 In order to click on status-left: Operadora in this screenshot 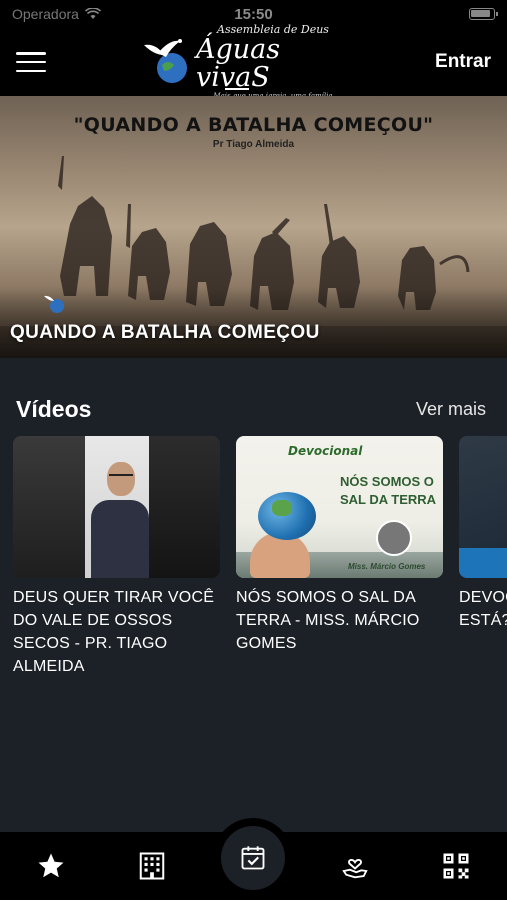, I will do `click(56, 14)`.